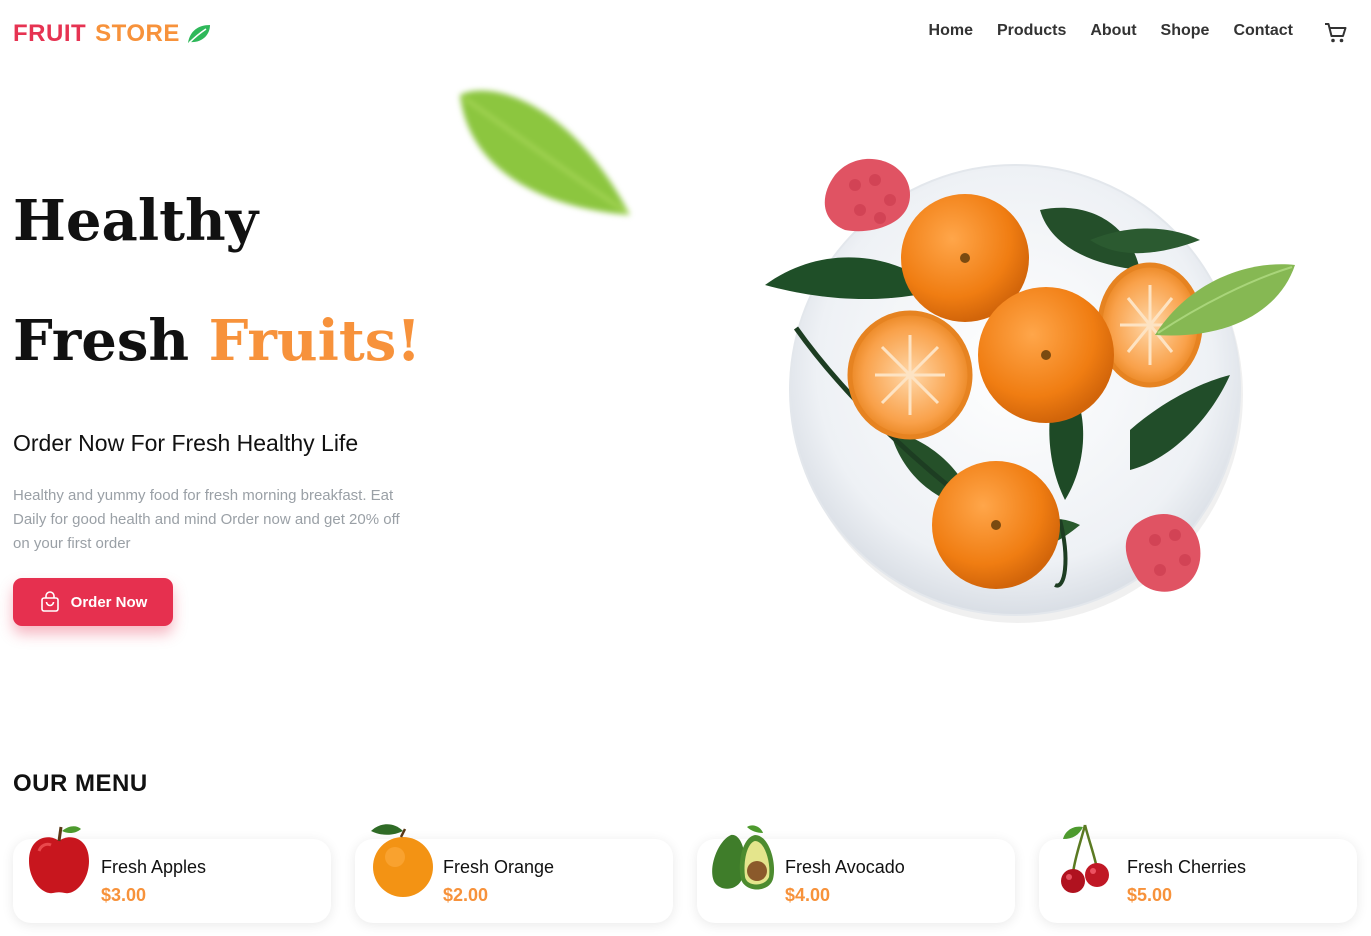 This screenshot has height=936, width=1371. What do you see at coordinates (137, 33) in the screenshot?
I see `brand-word-store: STORE` at bounding box center [137, 33].